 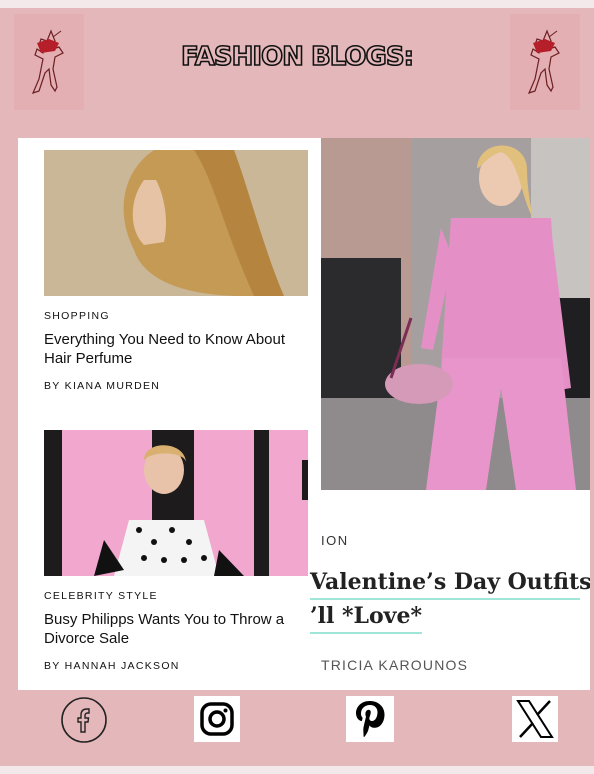 What do you see at coordinates (101, 596) in the screenshot?
I see `article-category: CELEBRITY STYLE` at bounding box center [101, 596].